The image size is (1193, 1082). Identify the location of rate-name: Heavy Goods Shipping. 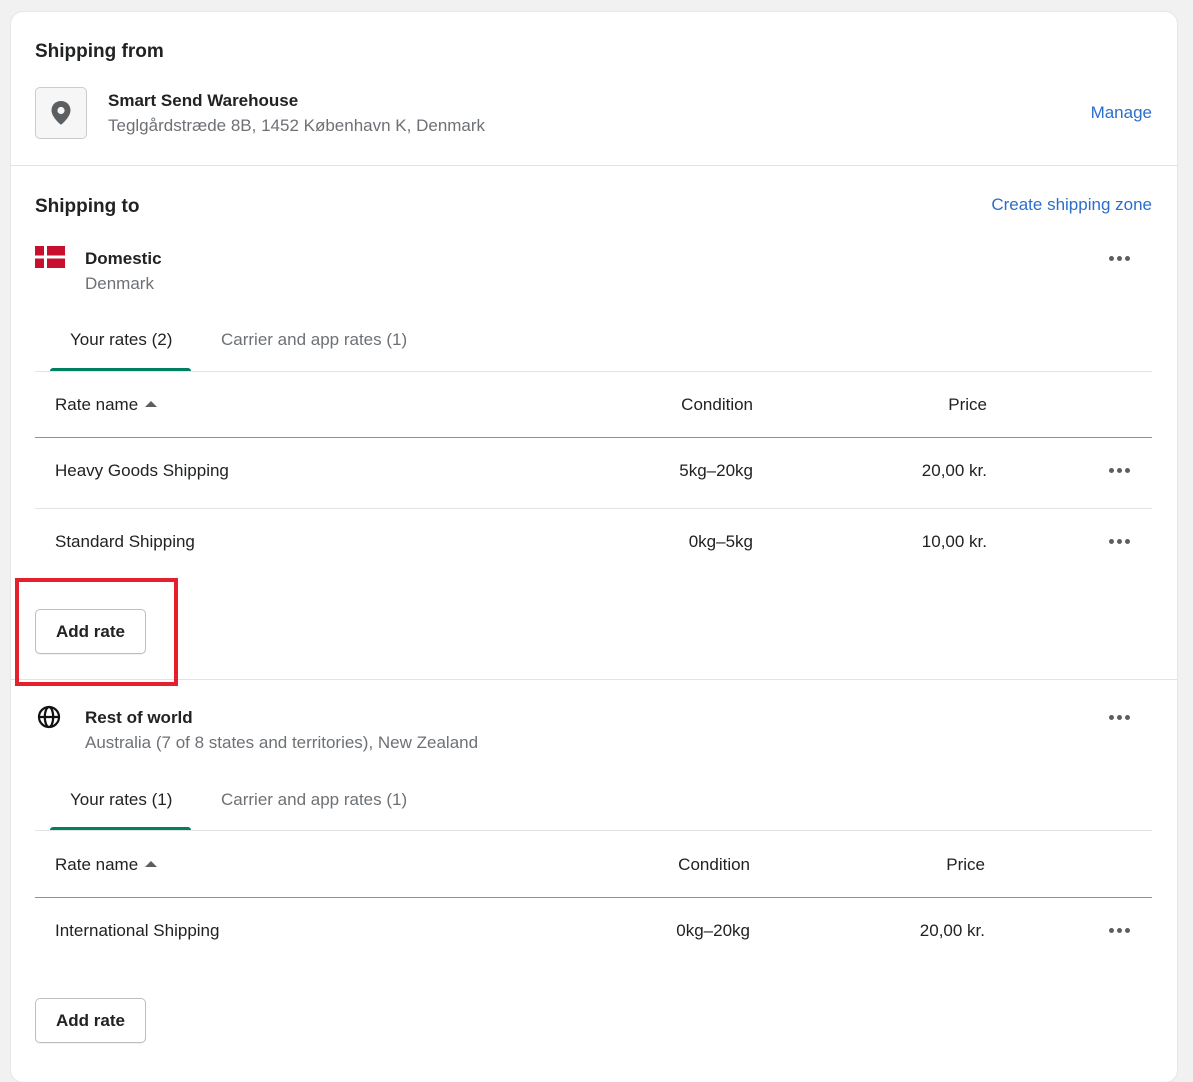
(142, 470).